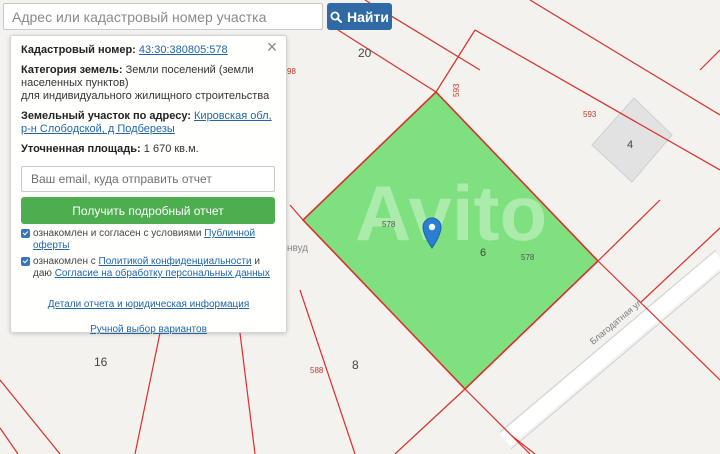 Image resolution: width=720 pixels, height=454 pixels. Describe the element at coordinates (25, 261) in the screenshot. I see `privacy-checkbox` at that location.